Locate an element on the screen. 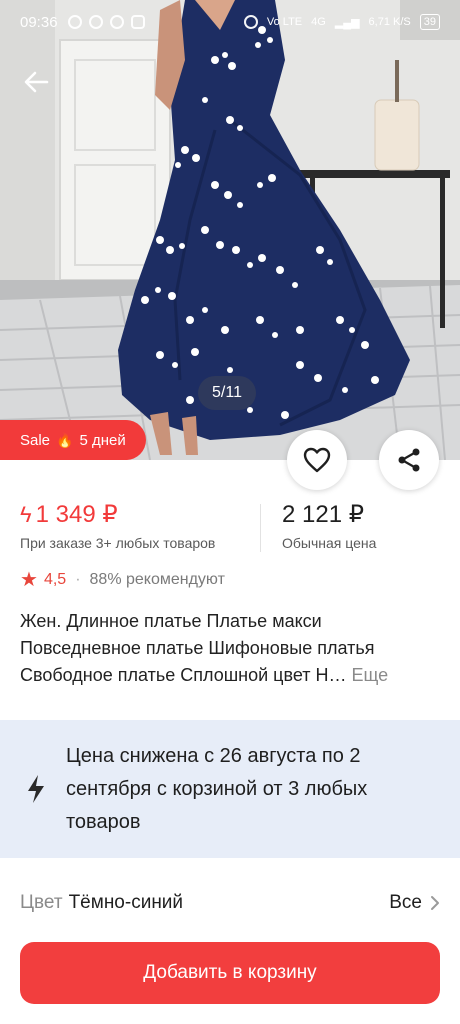 The image size is (460, 1024). rating-score: 4,5 is located at coordinates (55, 579).